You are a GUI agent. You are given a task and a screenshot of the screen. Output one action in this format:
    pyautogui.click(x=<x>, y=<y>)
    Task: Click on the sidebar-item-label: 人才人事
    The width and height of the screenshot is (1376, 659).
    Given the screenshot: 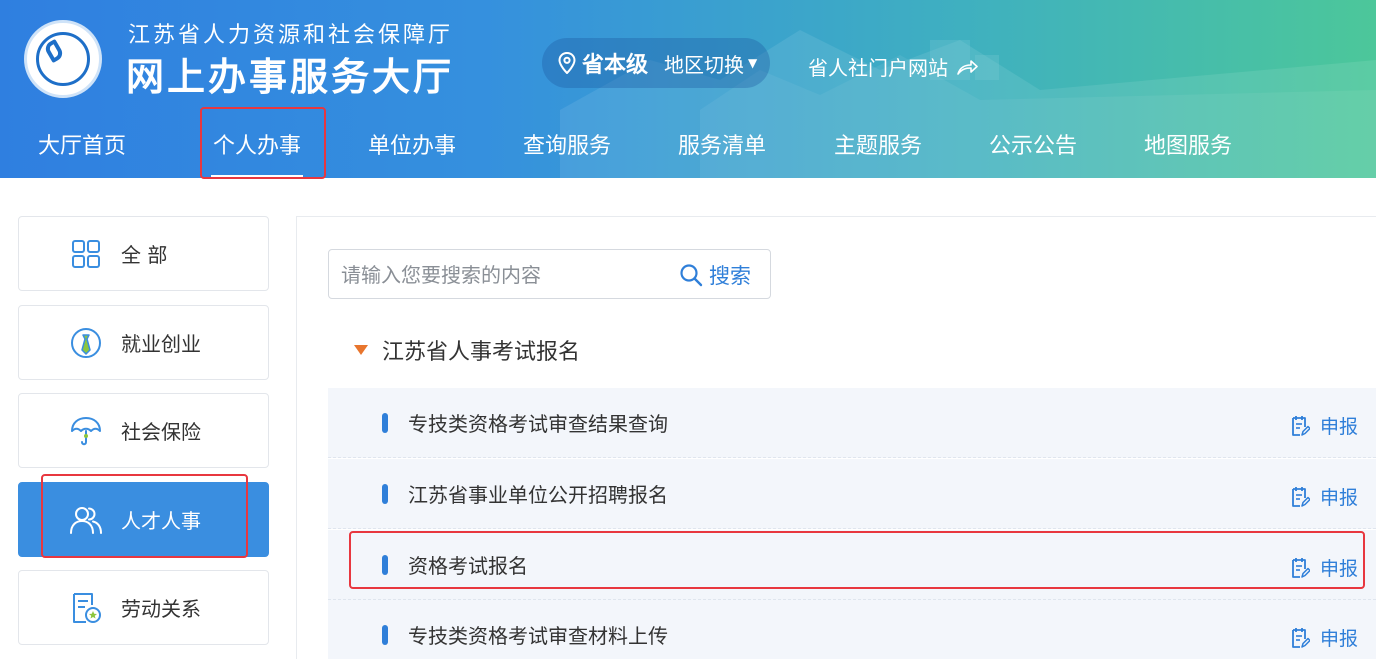 What is the action you would take?
    pyautogui.click(x=161, y=521)
    